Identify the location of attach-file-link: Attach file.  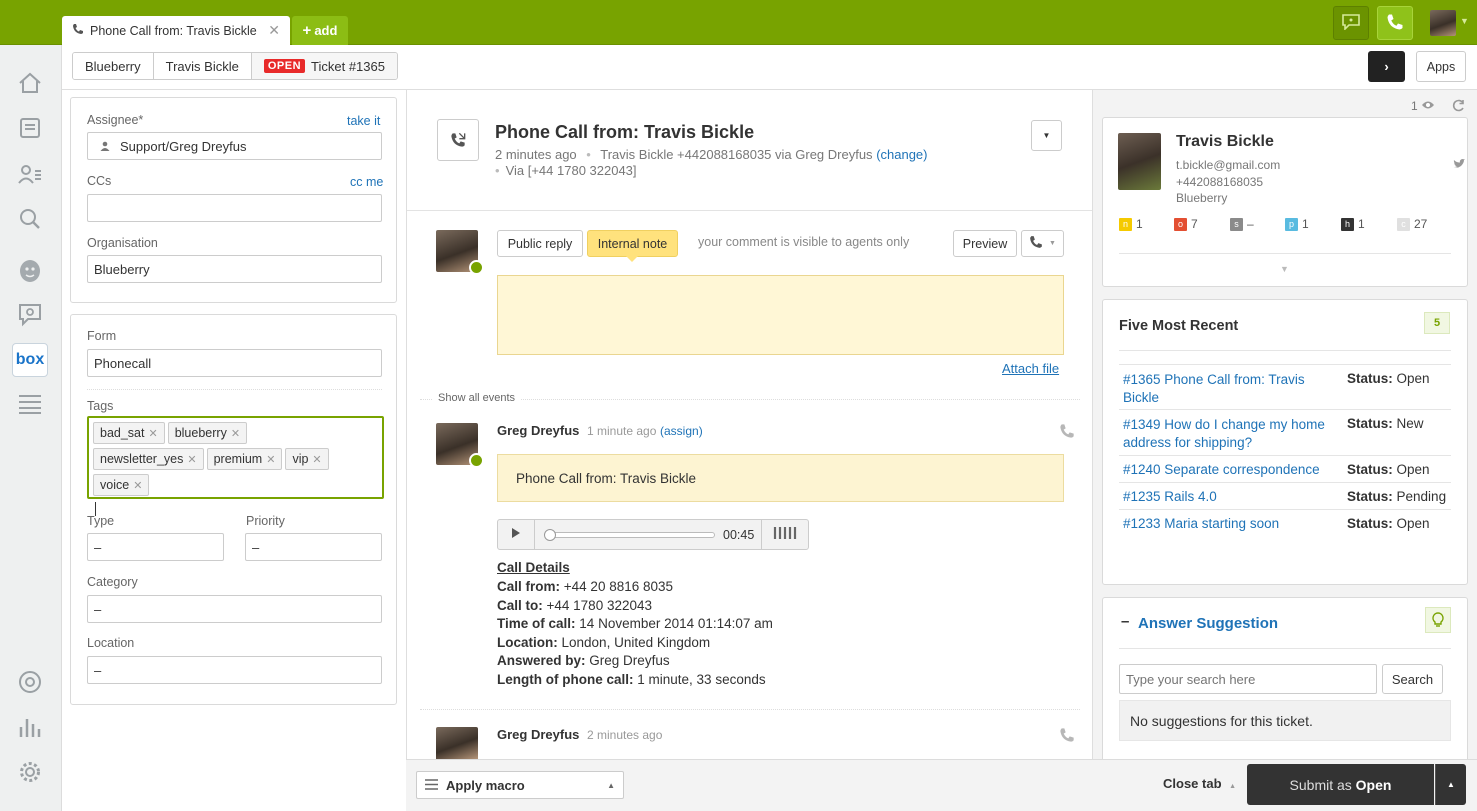
(1030, 368).